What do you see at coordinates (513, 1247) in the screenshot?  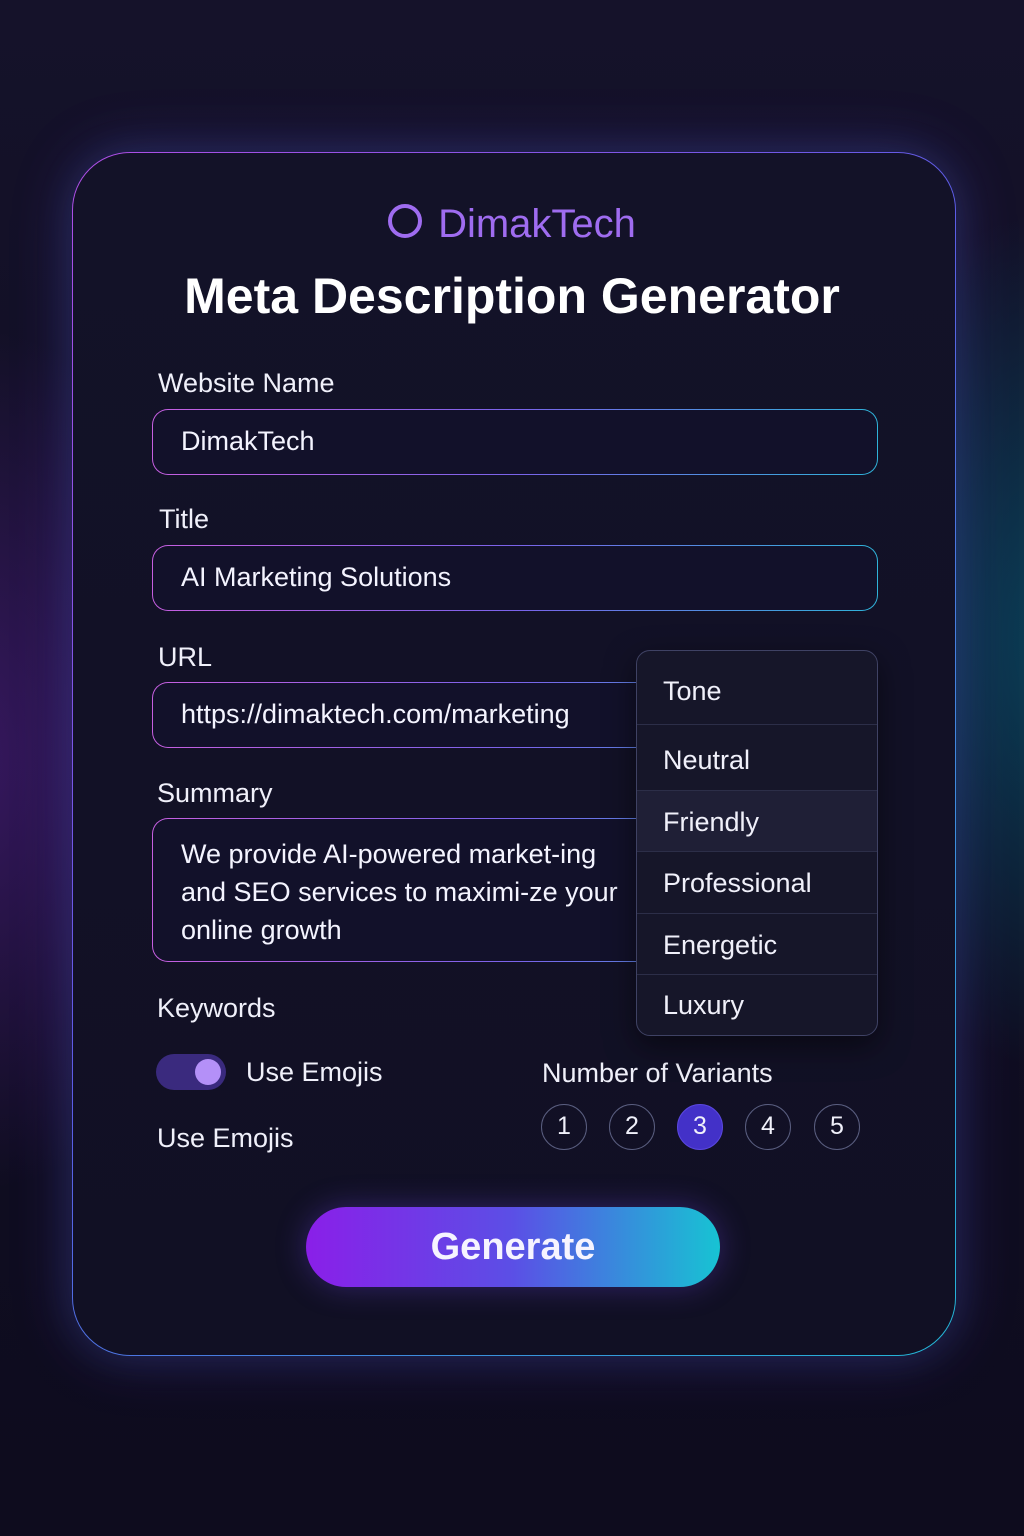 I see `generate-button: Generate` at bounding box center [513, 1247].